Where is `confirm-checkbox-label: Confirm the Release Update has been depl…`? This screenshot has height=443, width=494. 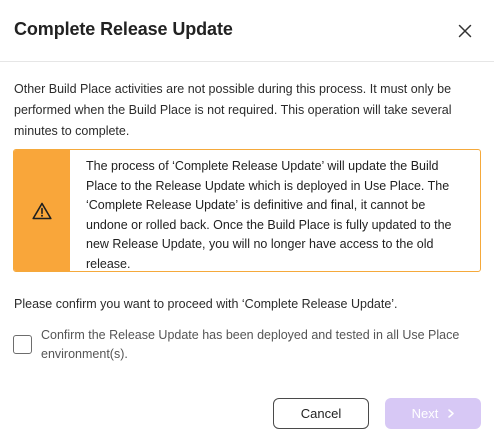
confirm-checkbox-label: Confirm the Release Update has been depl… is located at coordinates (256, 344).